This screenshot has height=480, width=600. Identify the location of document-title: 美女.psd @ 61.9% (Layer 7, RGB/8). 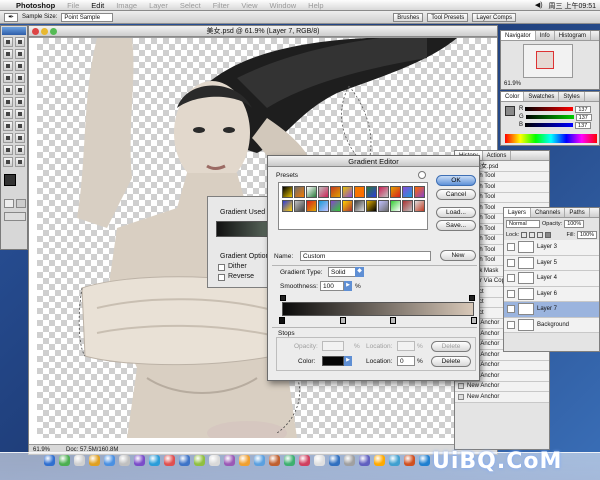
(263, 31).